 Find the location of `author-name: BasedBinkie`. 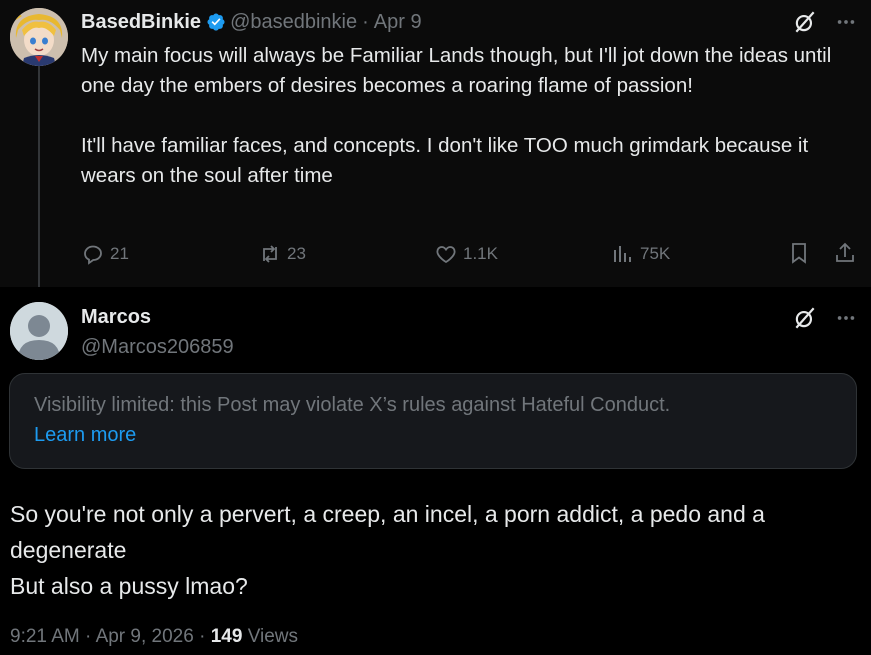

author-name: BasedBinkie is located at coordinates (141, 22).